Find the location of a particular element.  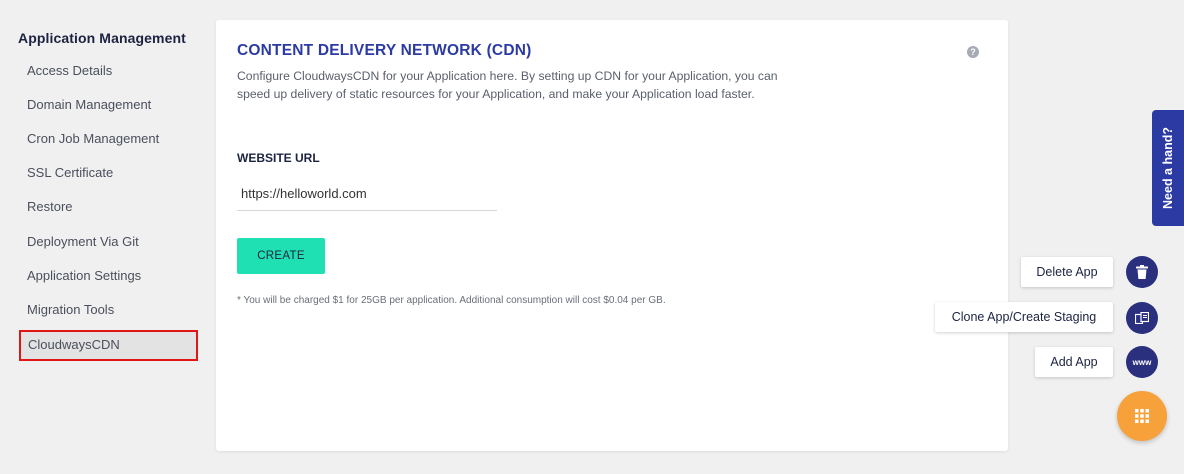

add-app-button: Add App is located at coordinates (1074, 362).